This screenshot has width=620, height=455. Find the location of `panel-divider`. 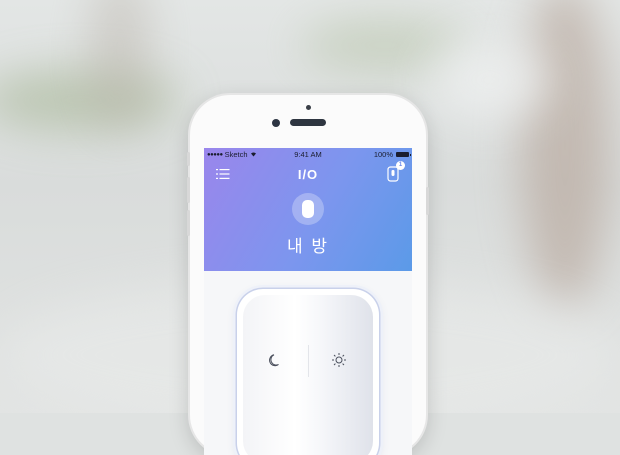

panel-divider is located at coordinates (308, 361).